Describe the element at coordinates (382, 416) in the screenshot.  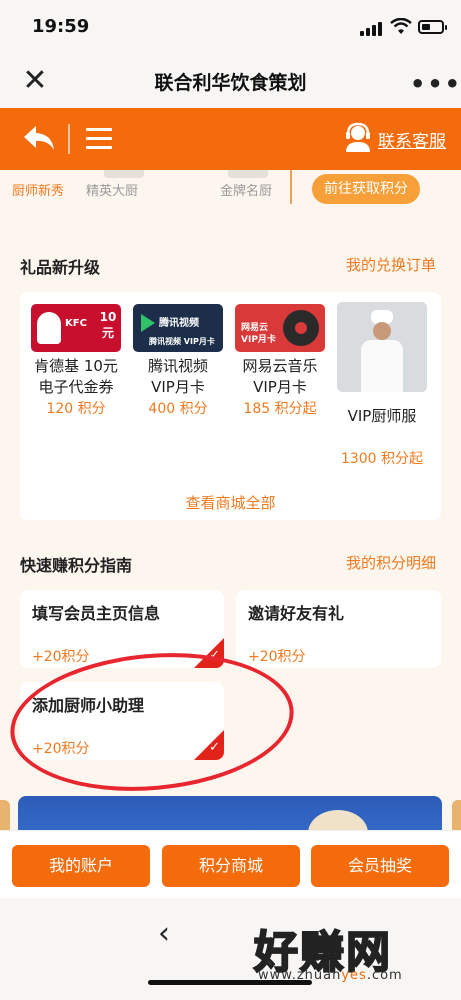
I see `gift-name: VIP厨师服` at that location.